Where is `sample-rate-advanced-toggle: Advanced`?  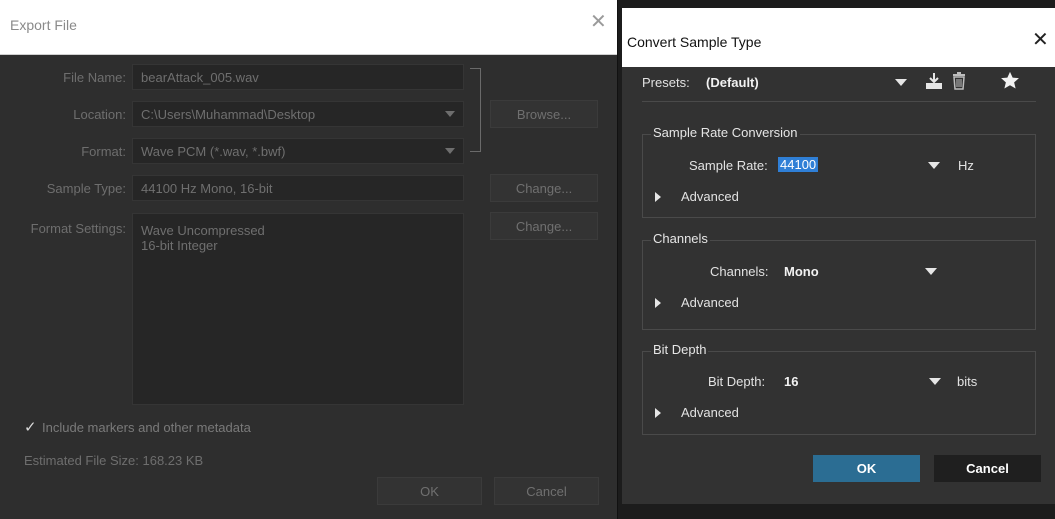
sample-rate-advanced-toggle: Advanced is located at coordinates (720, 197).